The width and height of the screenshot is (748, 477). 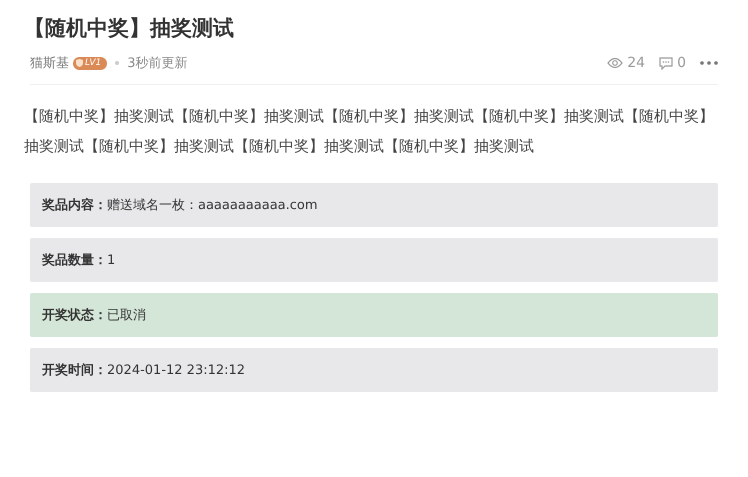 I want to click on comments-count: 0, so click(x=672, y=63).